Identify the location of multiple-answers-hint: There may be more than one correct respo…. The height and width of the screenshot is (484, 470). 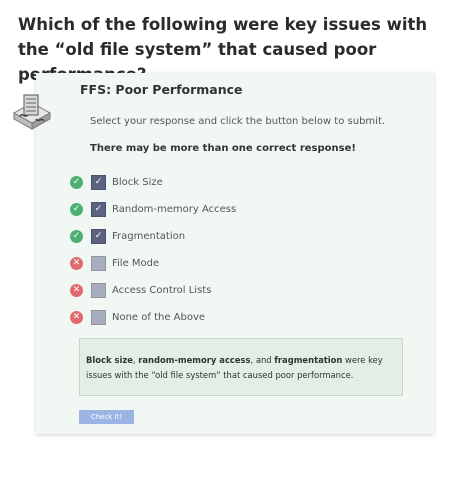
(223, 148).